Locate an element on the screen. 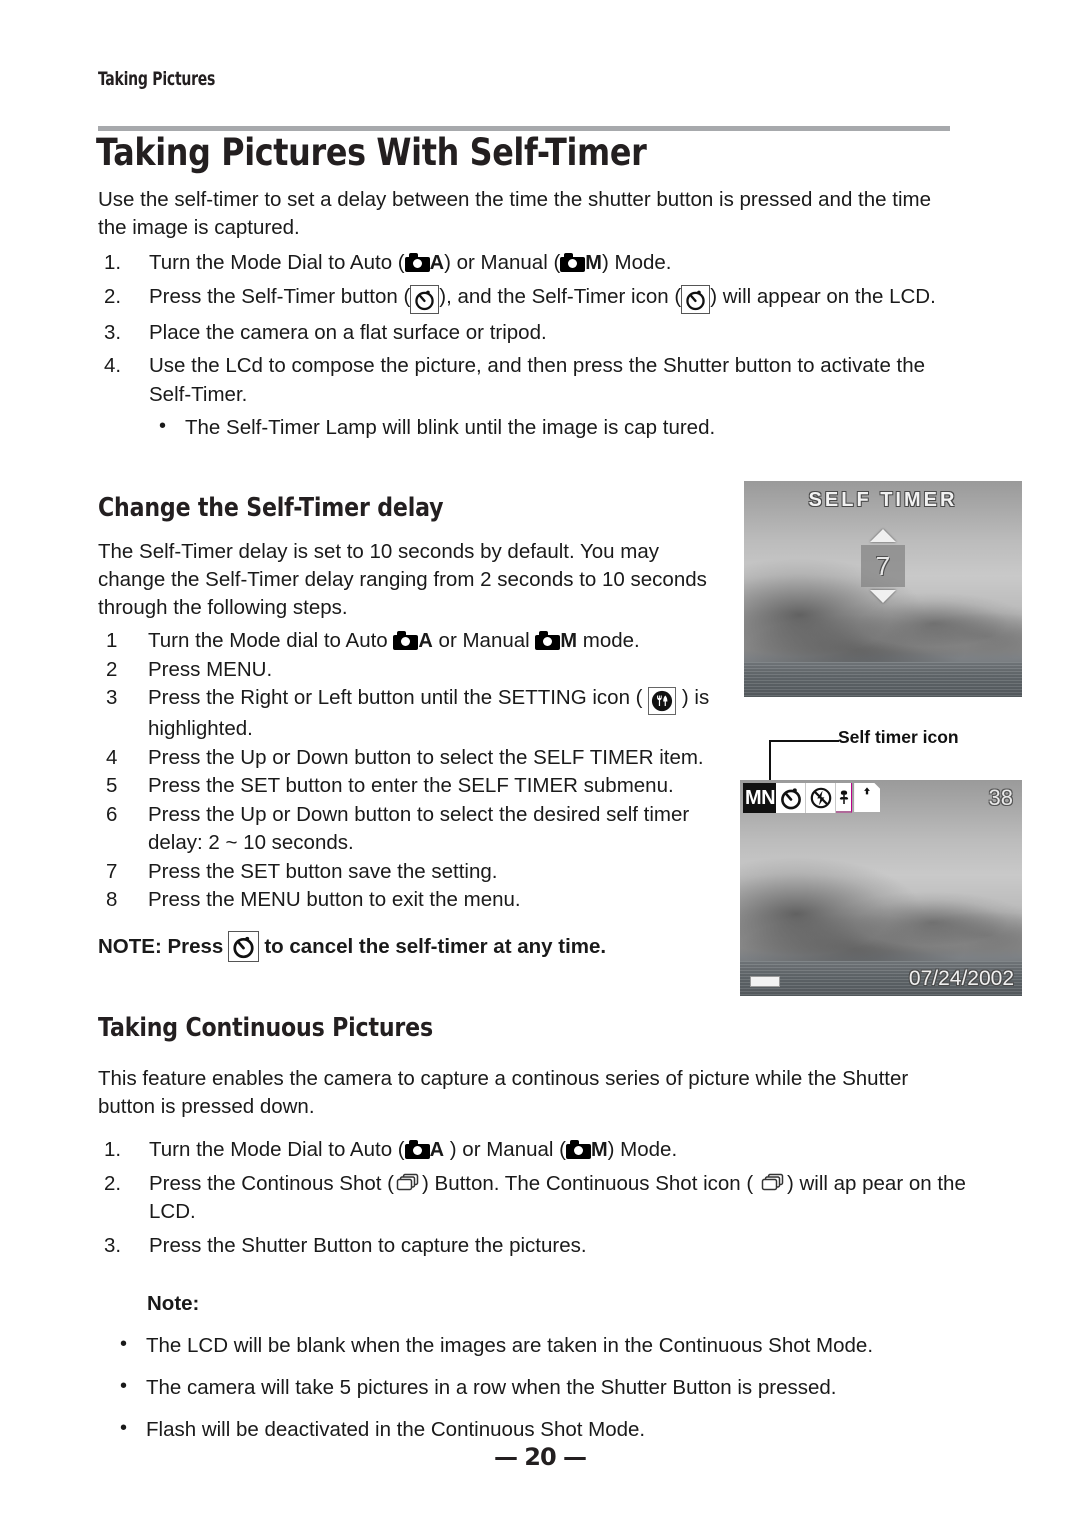 The height and width of the screenshot is (1528, 1080). battery-icon is located at coordinates (765, 981).